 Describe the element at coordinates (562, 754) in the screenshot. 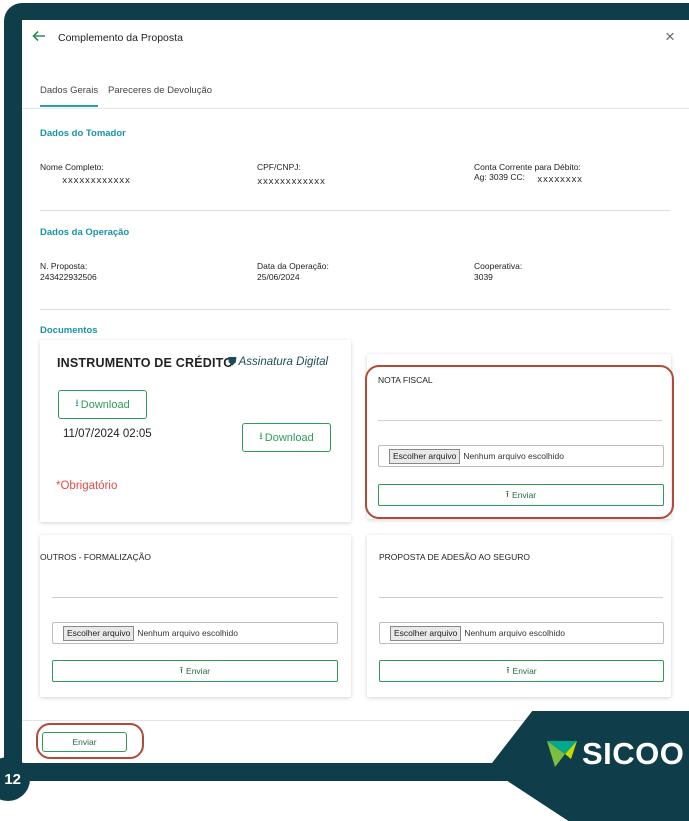

I see `sicoob-logo-icon` at that location.